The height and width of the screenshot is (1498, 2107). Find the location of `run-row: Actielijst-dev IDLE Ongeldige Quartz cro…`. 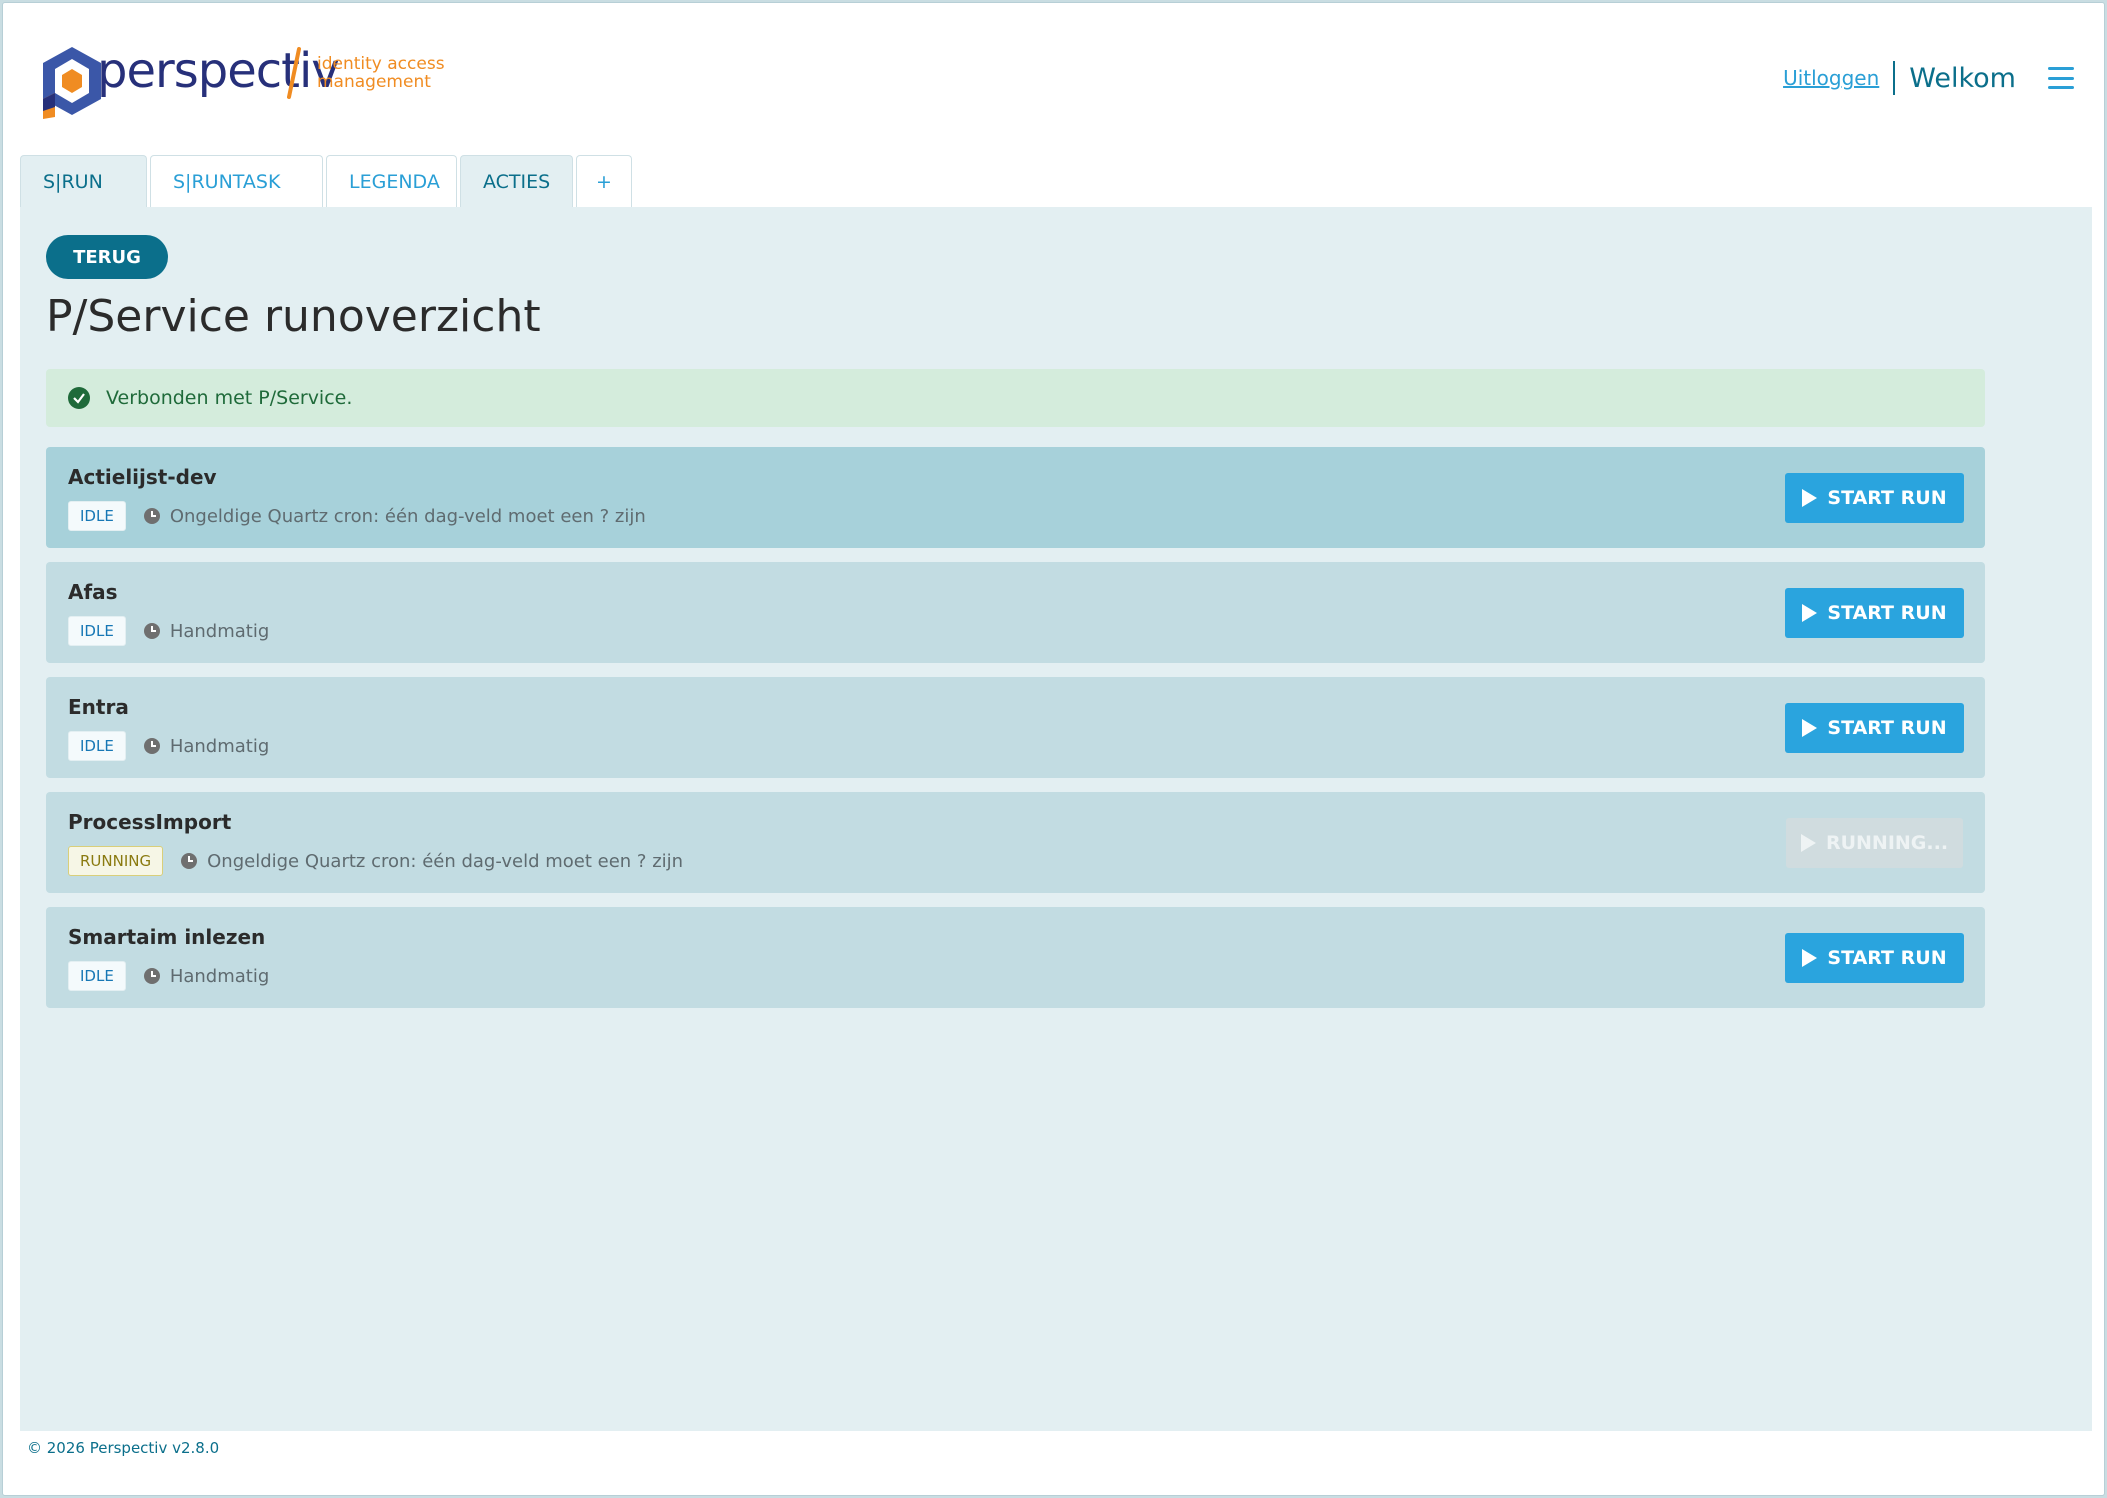

run-row: Actielijst-dev IDLE Ongeldige Quartz cro… is located at coordinates (1015, 497).